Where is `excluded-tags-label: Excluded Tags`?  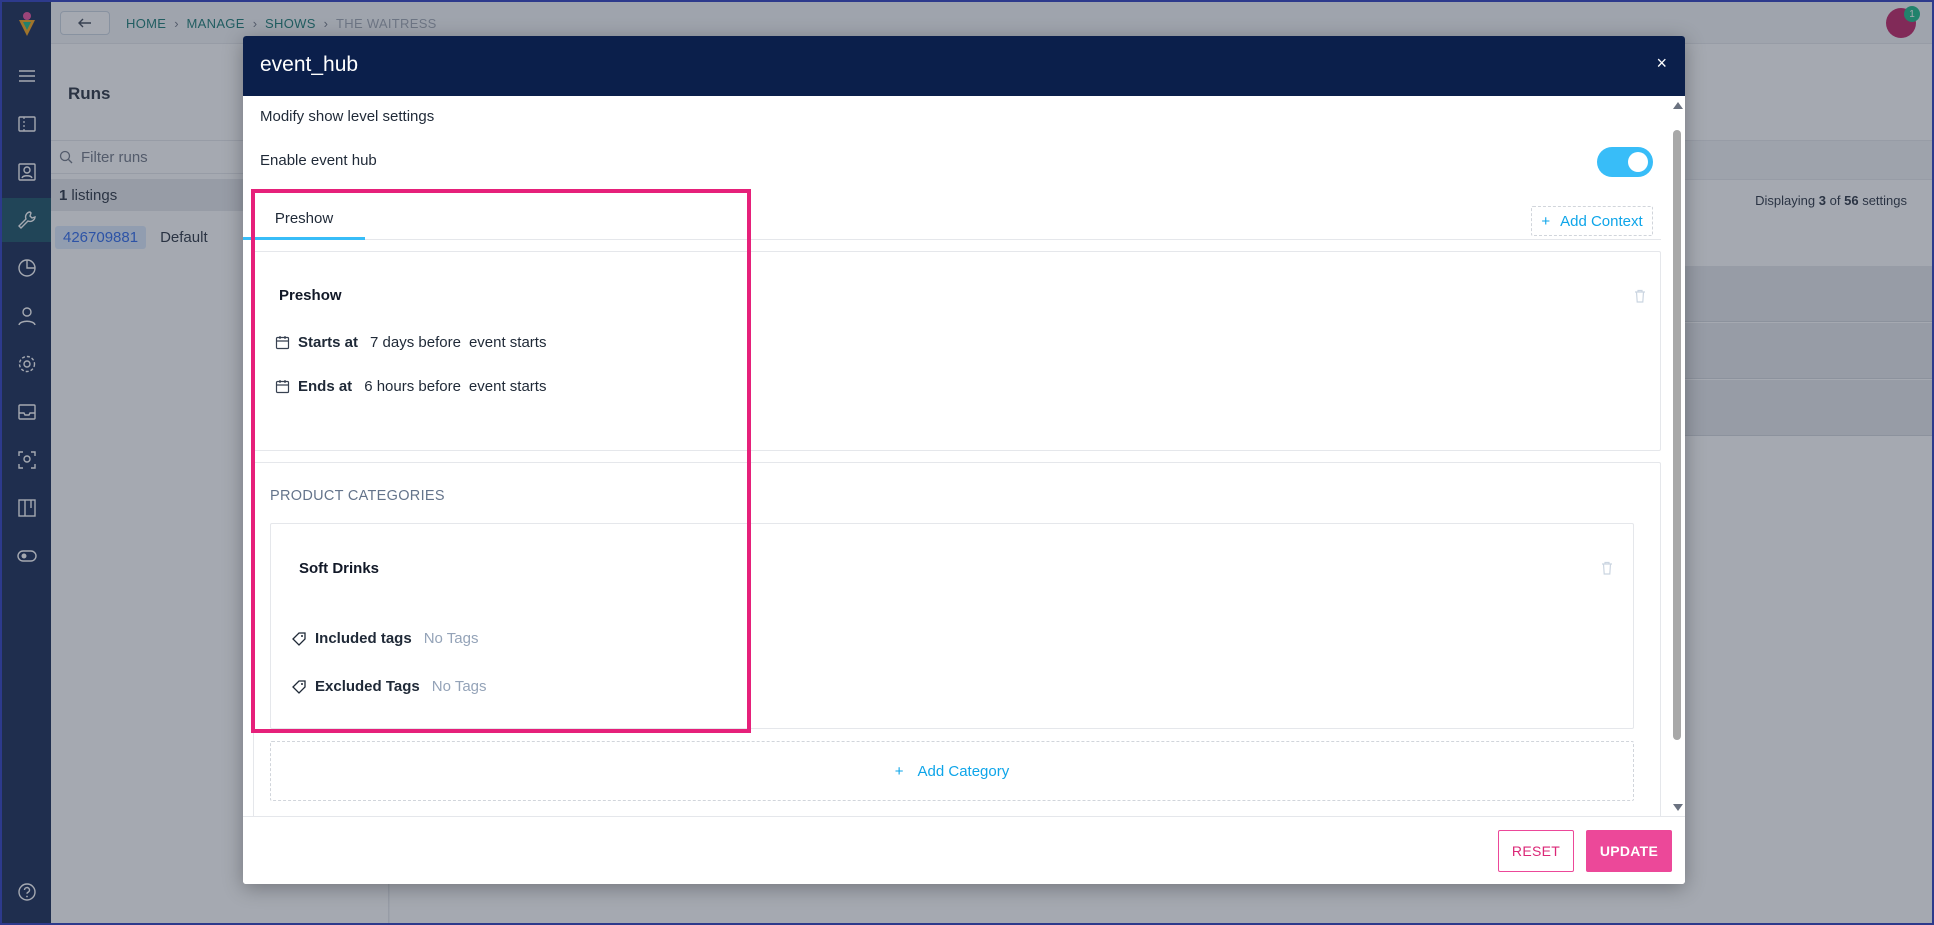 excluded-tags-label: Excluded Tags is located at coordinates (367, 686).